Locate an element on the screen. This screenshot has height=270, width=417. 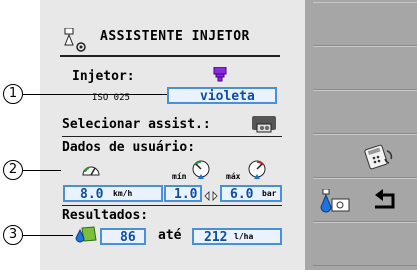
pressure-max-field: 6.0 bar is located at coordinates (251, 193).